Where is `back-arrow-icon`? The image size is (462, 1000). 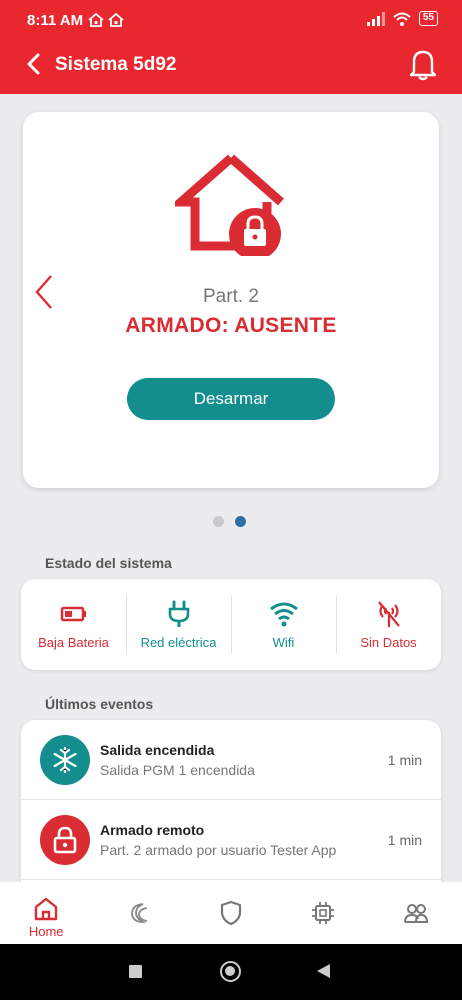 back-arrow-icon is located at coordinates (34, 64).